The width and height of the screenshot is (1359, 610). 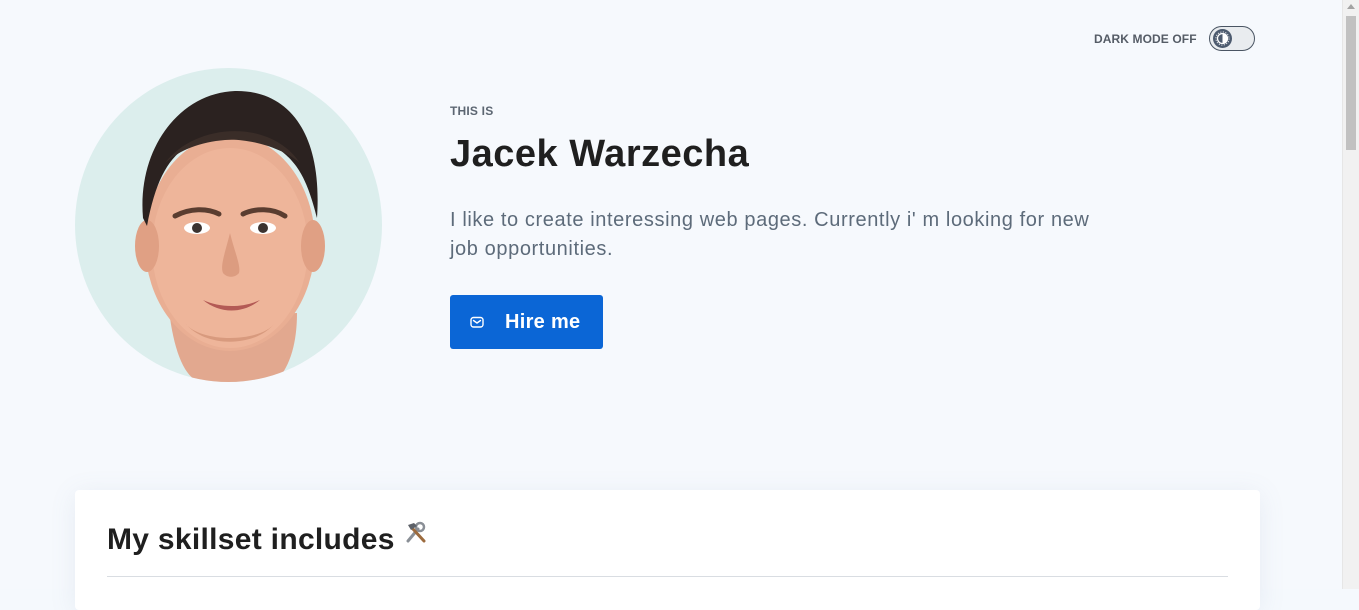 I want to click on skills-heading: My skillset includes, so click(x=268, y=538).